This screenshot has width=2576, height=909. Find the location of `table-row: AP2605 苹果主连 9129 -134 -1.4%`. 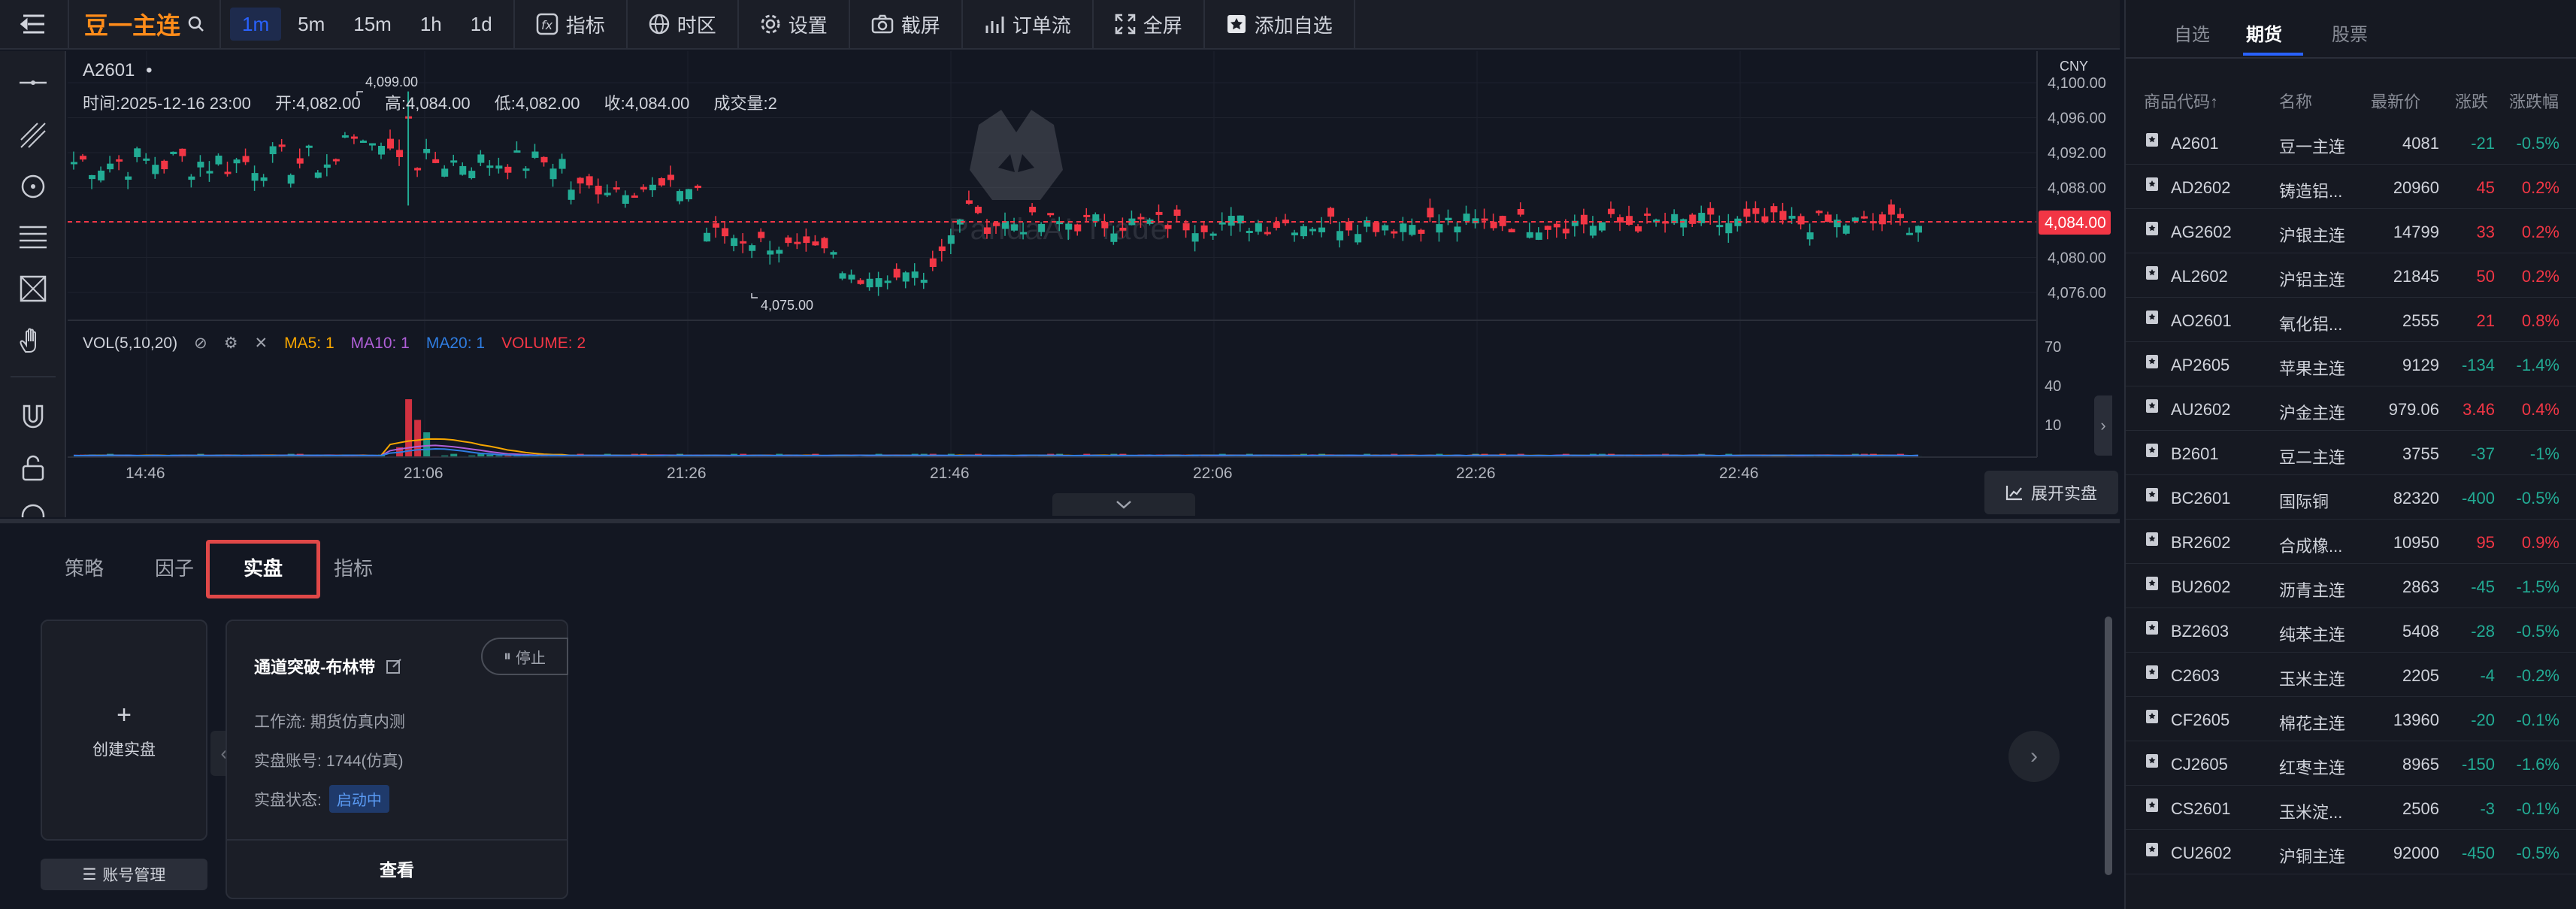

table-row: AP2605 苹果主连 9129 -134 -1.4% is located at coordinates (2351, 364).